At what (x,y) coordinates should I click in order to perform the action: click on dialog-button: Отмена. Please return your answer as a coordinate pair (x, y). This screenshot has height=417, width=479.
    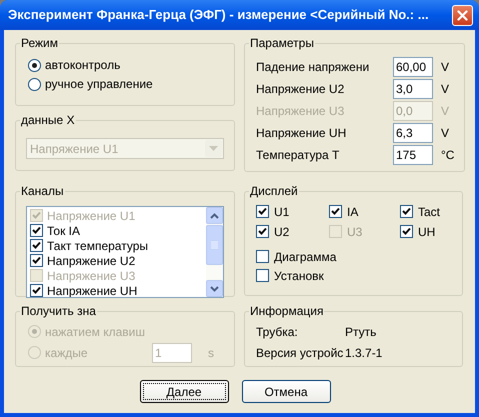
    Looking at the image, I should click on (286, 391).